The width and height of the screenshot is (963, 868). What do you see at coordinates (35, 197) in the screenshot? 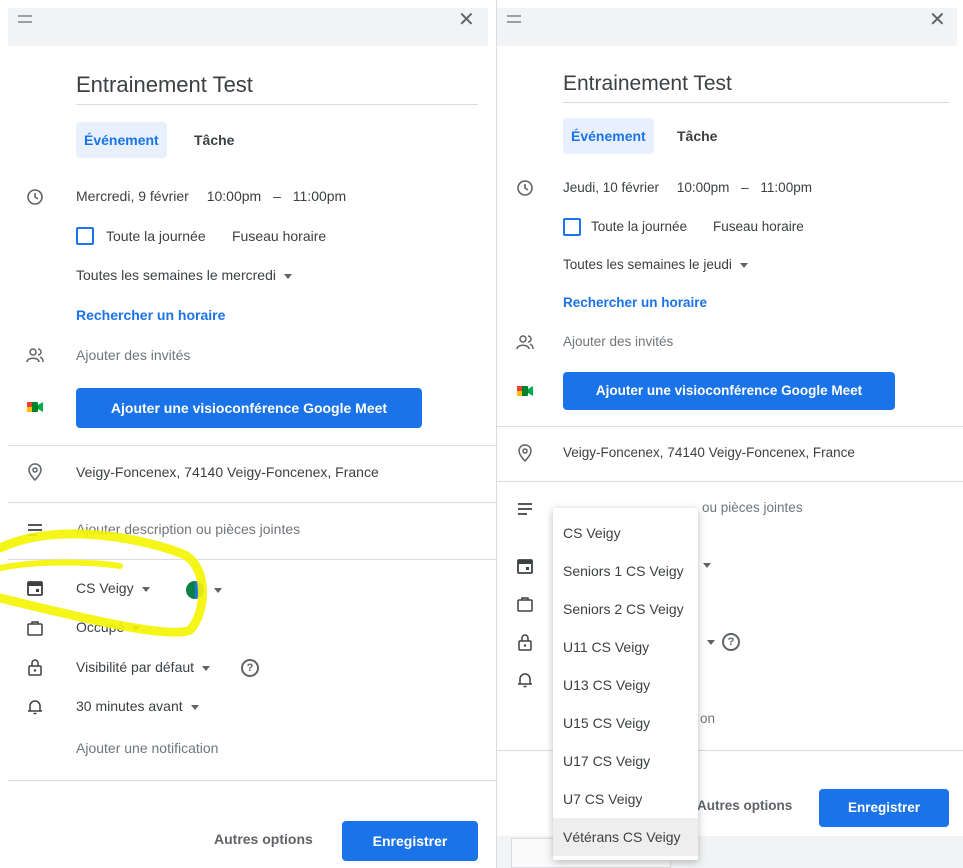
I see `clock-icon` at bounding box center [35, 197].